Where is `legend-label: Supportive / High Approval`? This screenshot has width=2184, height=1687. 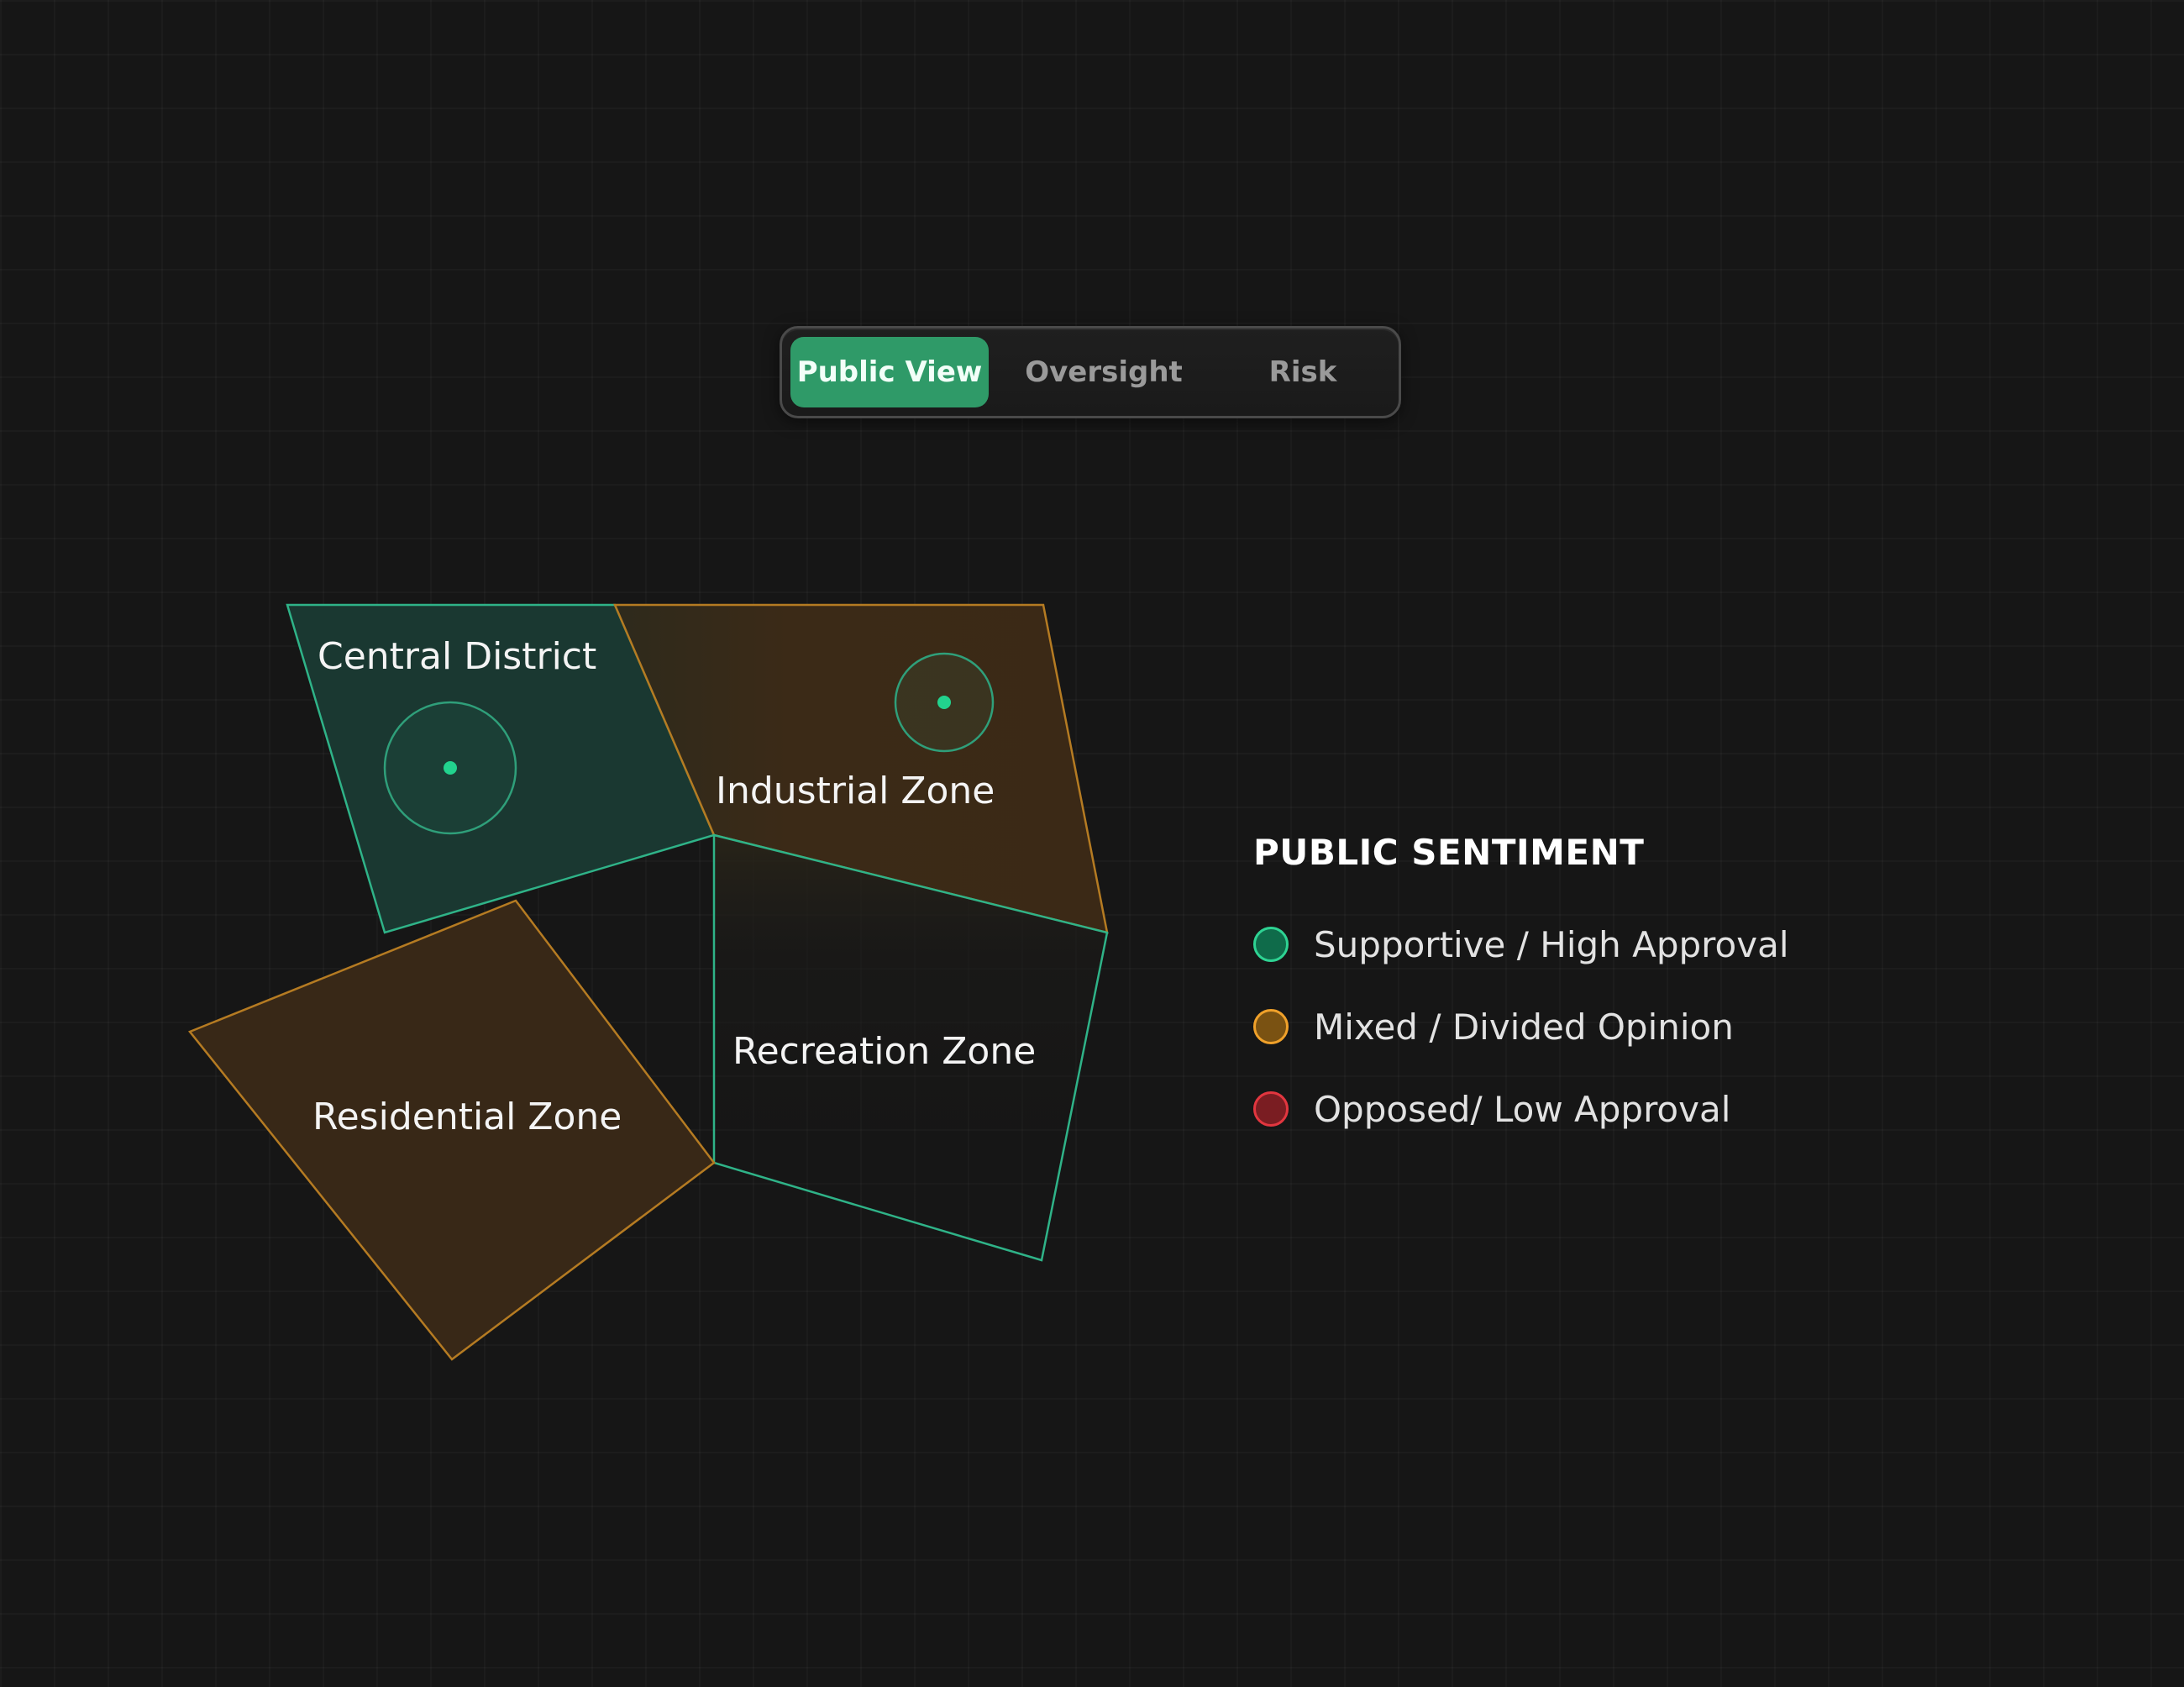
legend-label: Supportive / High Approval is located at coordinates (1551, 944).